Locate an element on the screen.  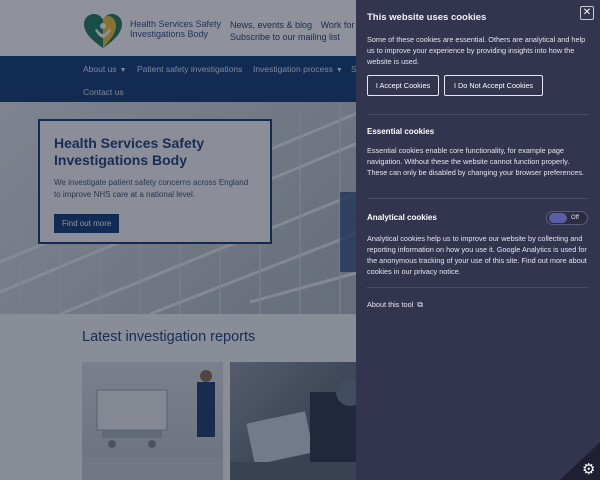
analytical-cookies-toggle: Off is located at coordinates (567, 218).